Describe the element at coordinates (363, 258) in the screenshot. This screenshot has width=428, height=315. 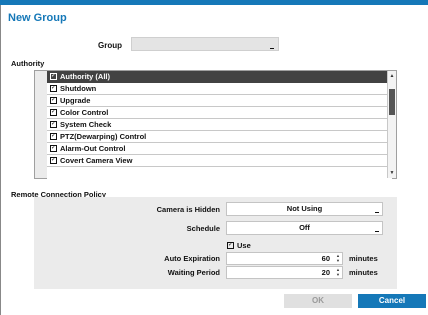
I see `auto-expiration-unit: minutes` at that location.